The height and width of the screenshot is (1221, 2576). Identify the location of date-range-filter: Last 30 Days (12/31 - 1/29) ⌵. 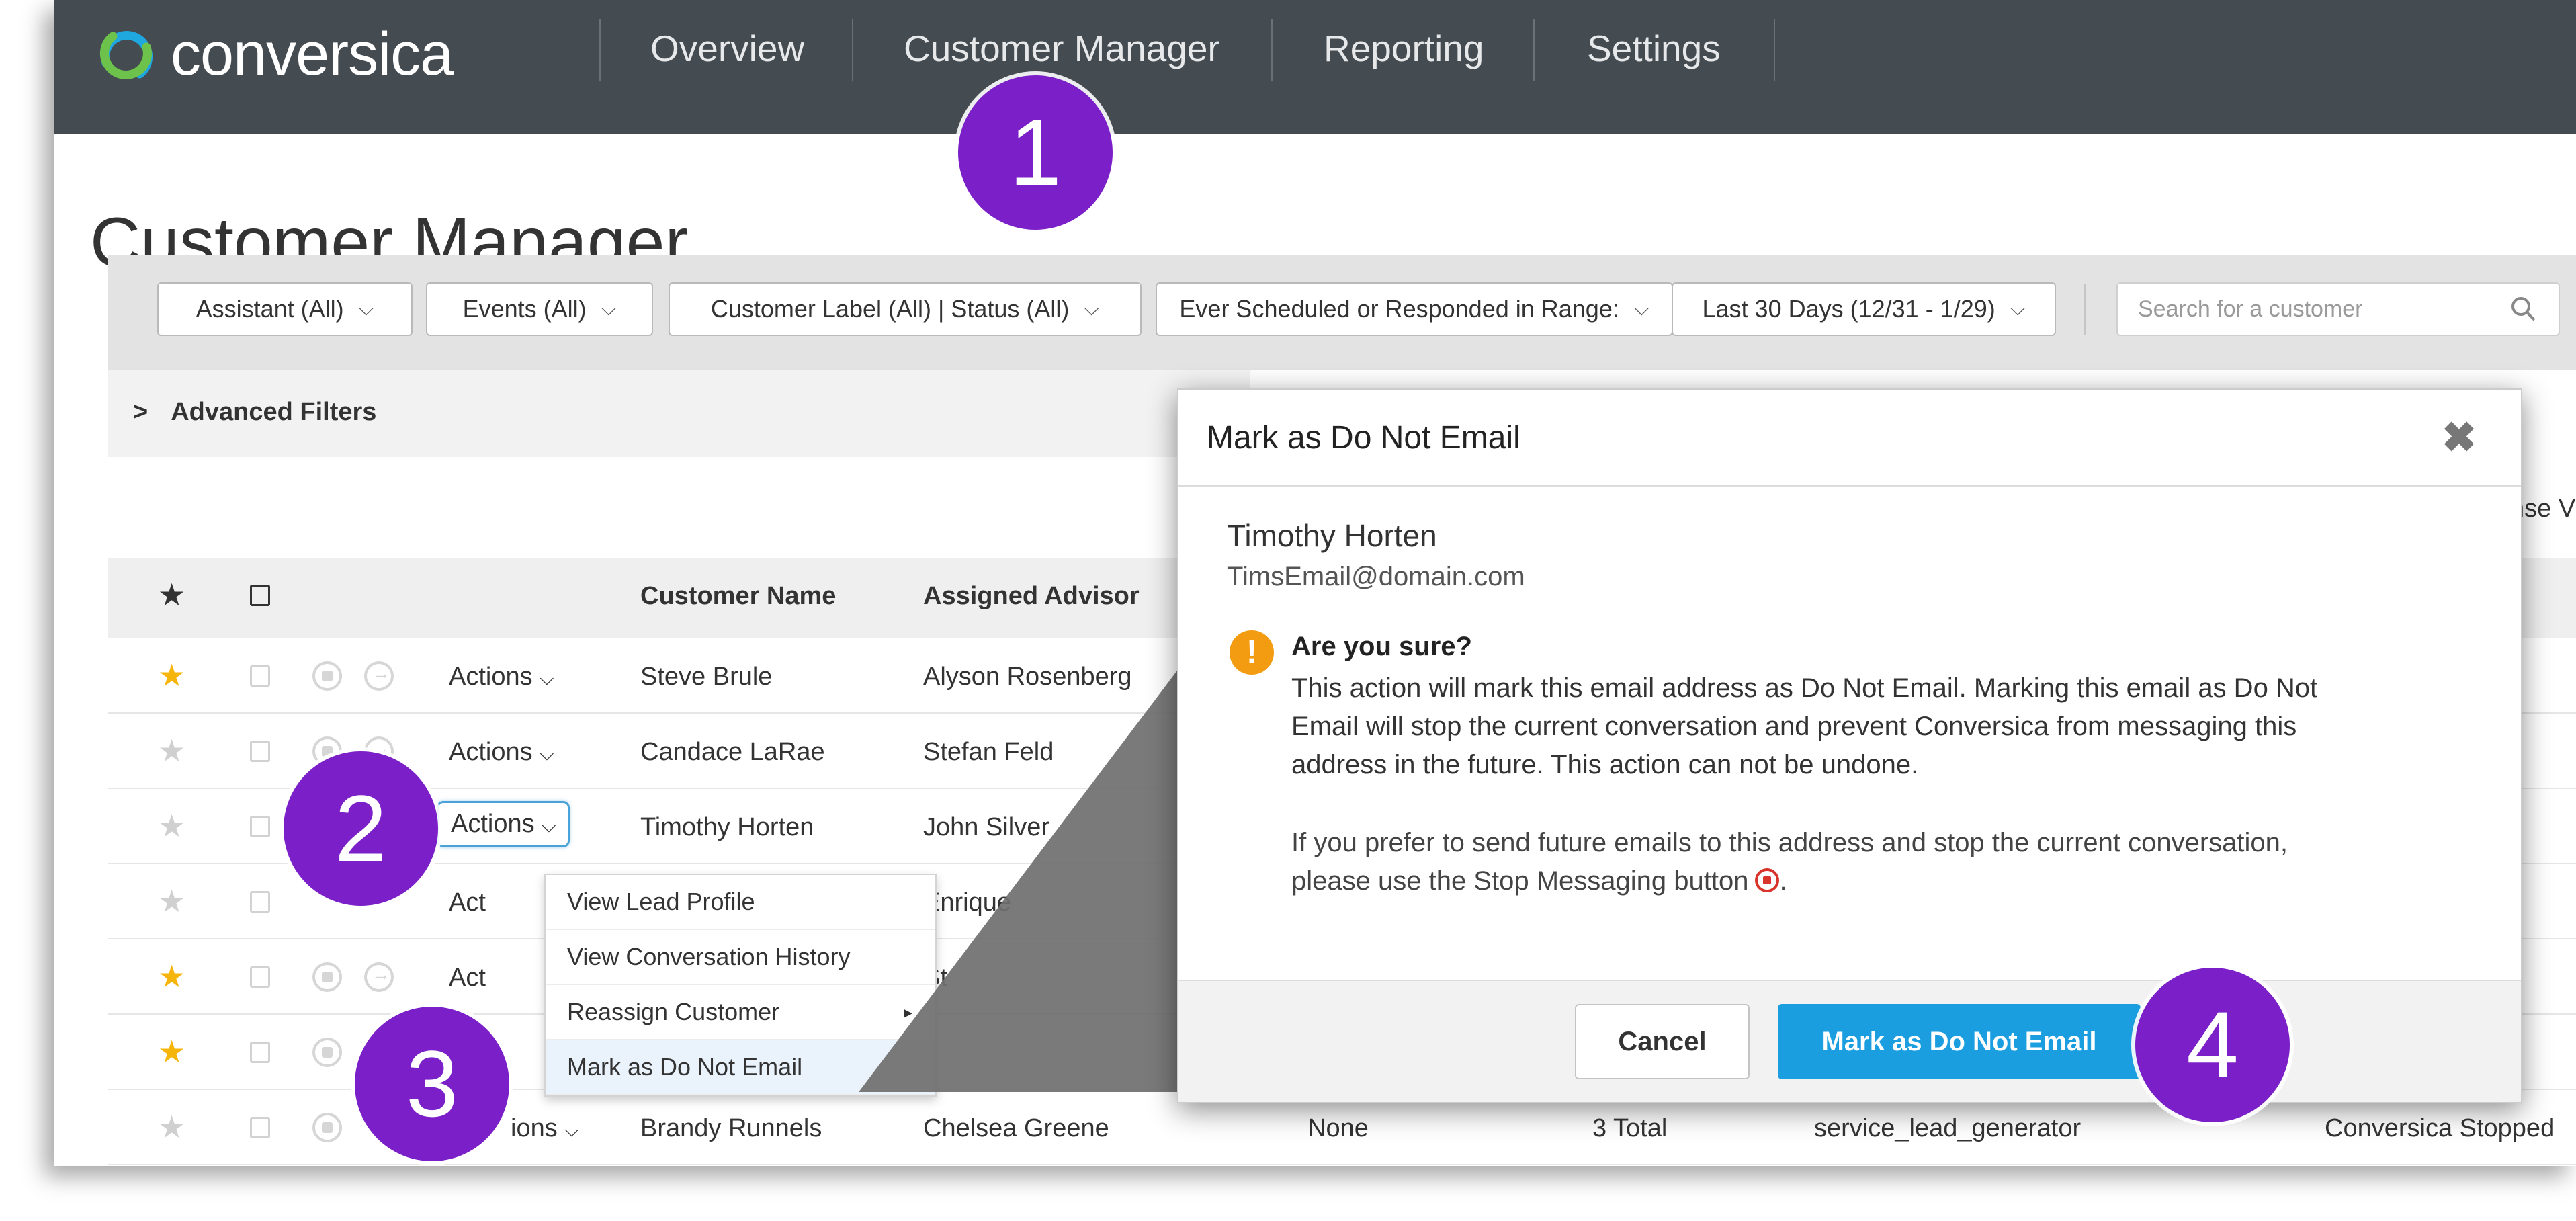
(1864, 309).